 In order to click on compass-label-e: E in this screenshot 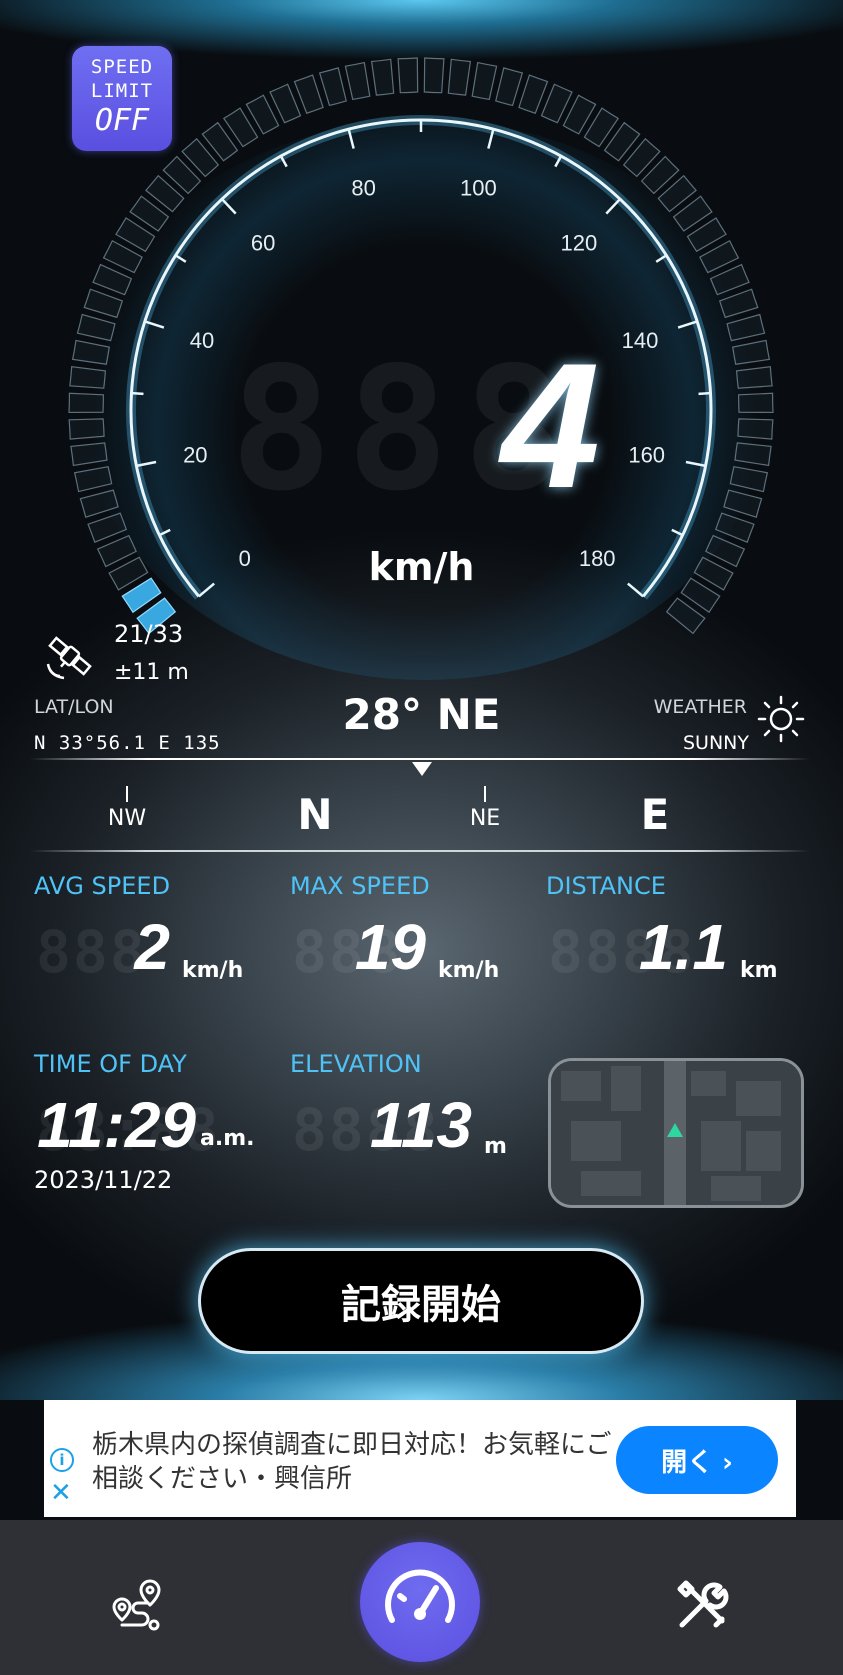, I will do `click(655, 814)`.